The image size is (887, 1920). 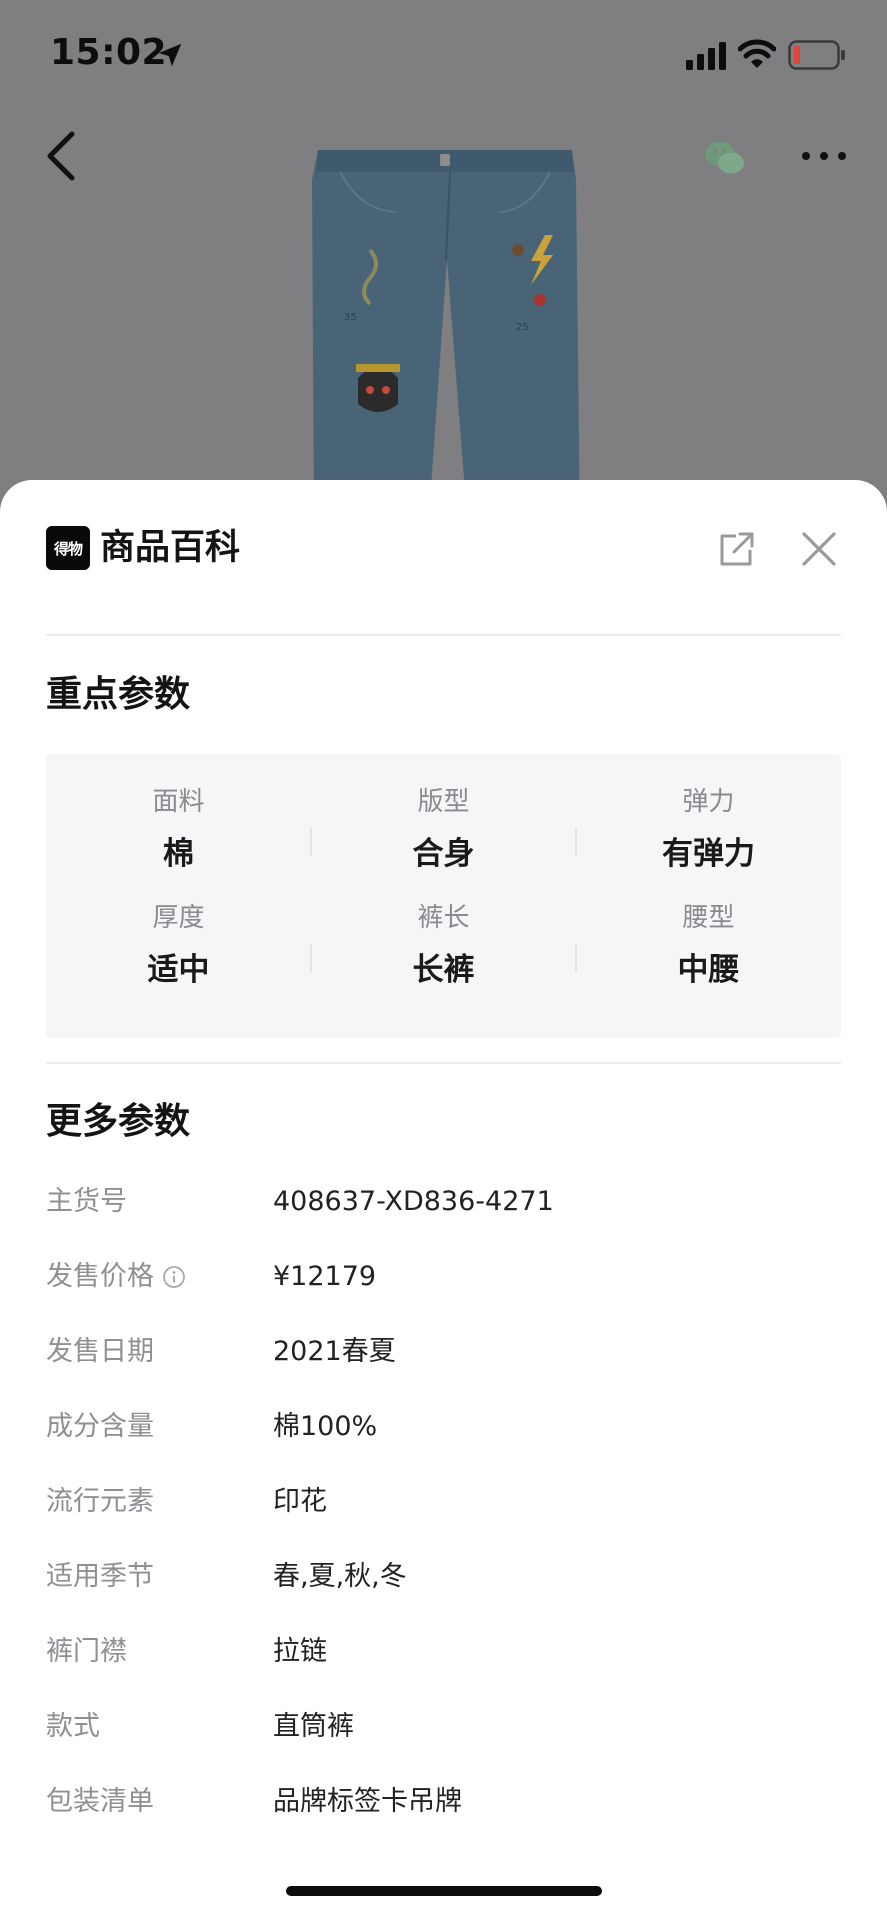 What do you see at coordinates (708, 802) in the screenshot?
I see `key-param-label: 弹力` at bounding box center [708, 802].